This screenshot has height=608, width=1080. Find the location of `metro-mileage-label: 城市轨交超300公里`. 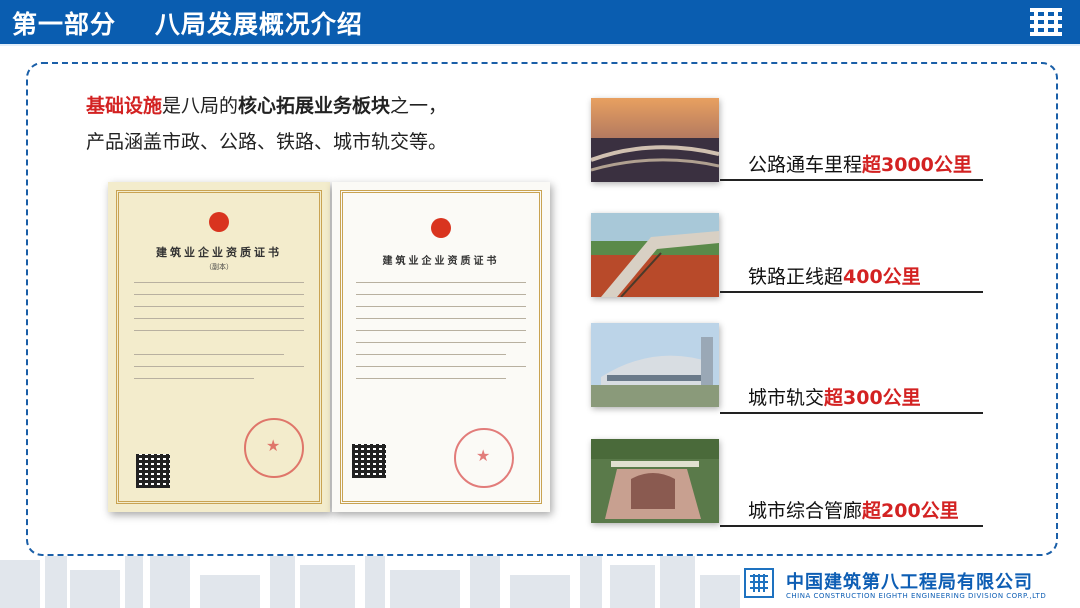

metro-mileage-label: 城市轨交超300公里 is located at coordinates (834, 396).